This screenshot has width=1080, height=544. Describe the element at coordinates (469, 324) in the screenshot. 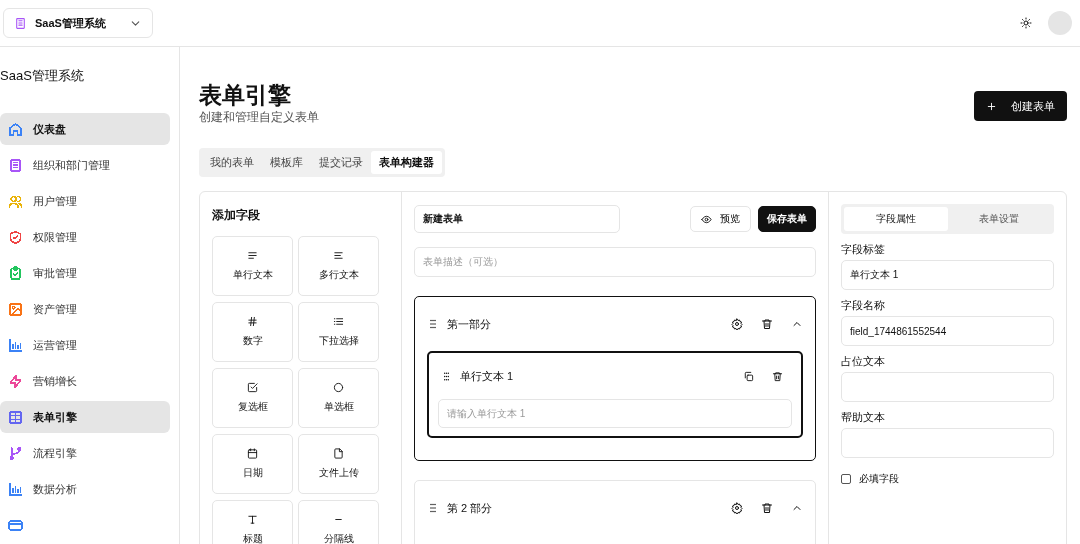

I see `section-title: 第一部分` at that location.